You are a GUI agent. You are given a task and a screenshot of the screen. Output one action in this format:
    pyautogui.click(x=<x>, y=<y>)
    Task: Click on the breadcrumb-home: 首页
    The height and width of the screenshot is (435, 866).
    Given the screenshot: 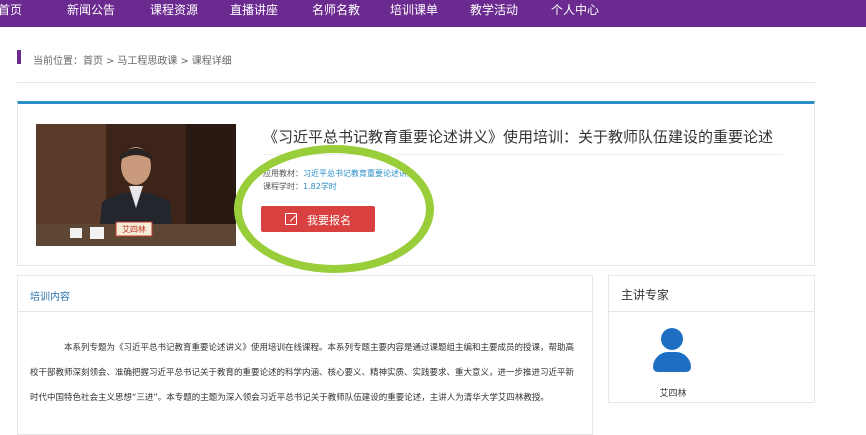 What is the action you would take?
    pyautogui.click(x=93, y=61)
    